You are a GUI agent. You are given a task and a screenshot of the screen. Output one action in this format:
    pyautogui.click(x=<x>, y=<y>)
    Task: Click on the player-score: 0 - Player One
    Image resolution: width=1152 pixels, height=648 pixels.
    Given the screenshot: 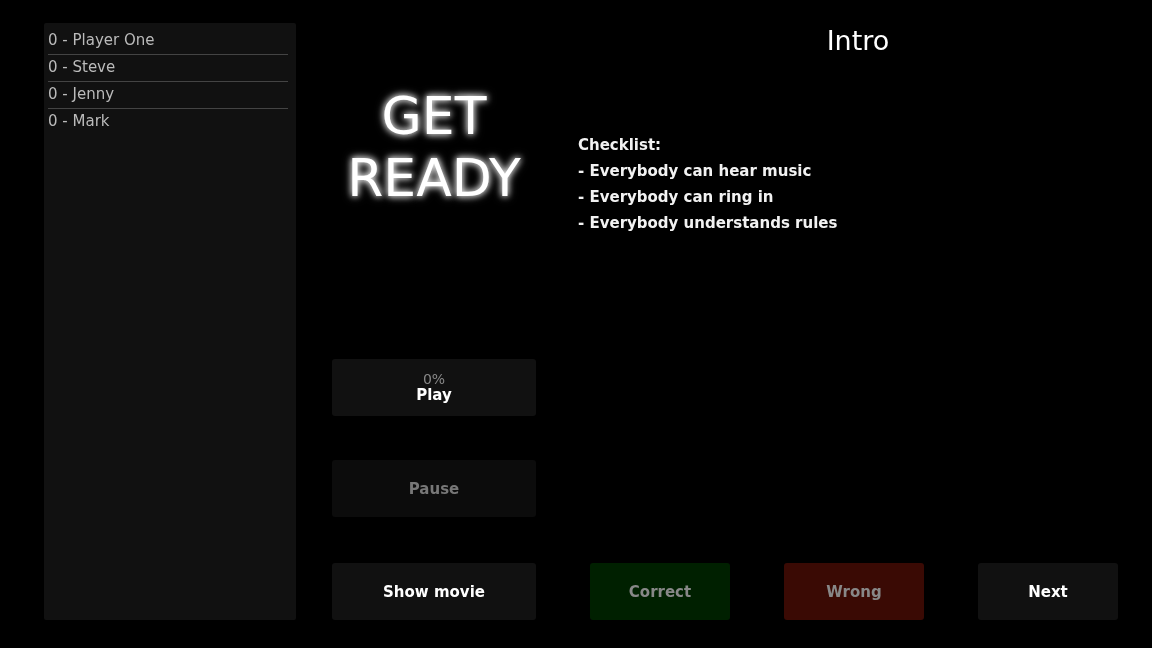 What is the action you would take?
    pyautogui.click(x=168, y=41)
    